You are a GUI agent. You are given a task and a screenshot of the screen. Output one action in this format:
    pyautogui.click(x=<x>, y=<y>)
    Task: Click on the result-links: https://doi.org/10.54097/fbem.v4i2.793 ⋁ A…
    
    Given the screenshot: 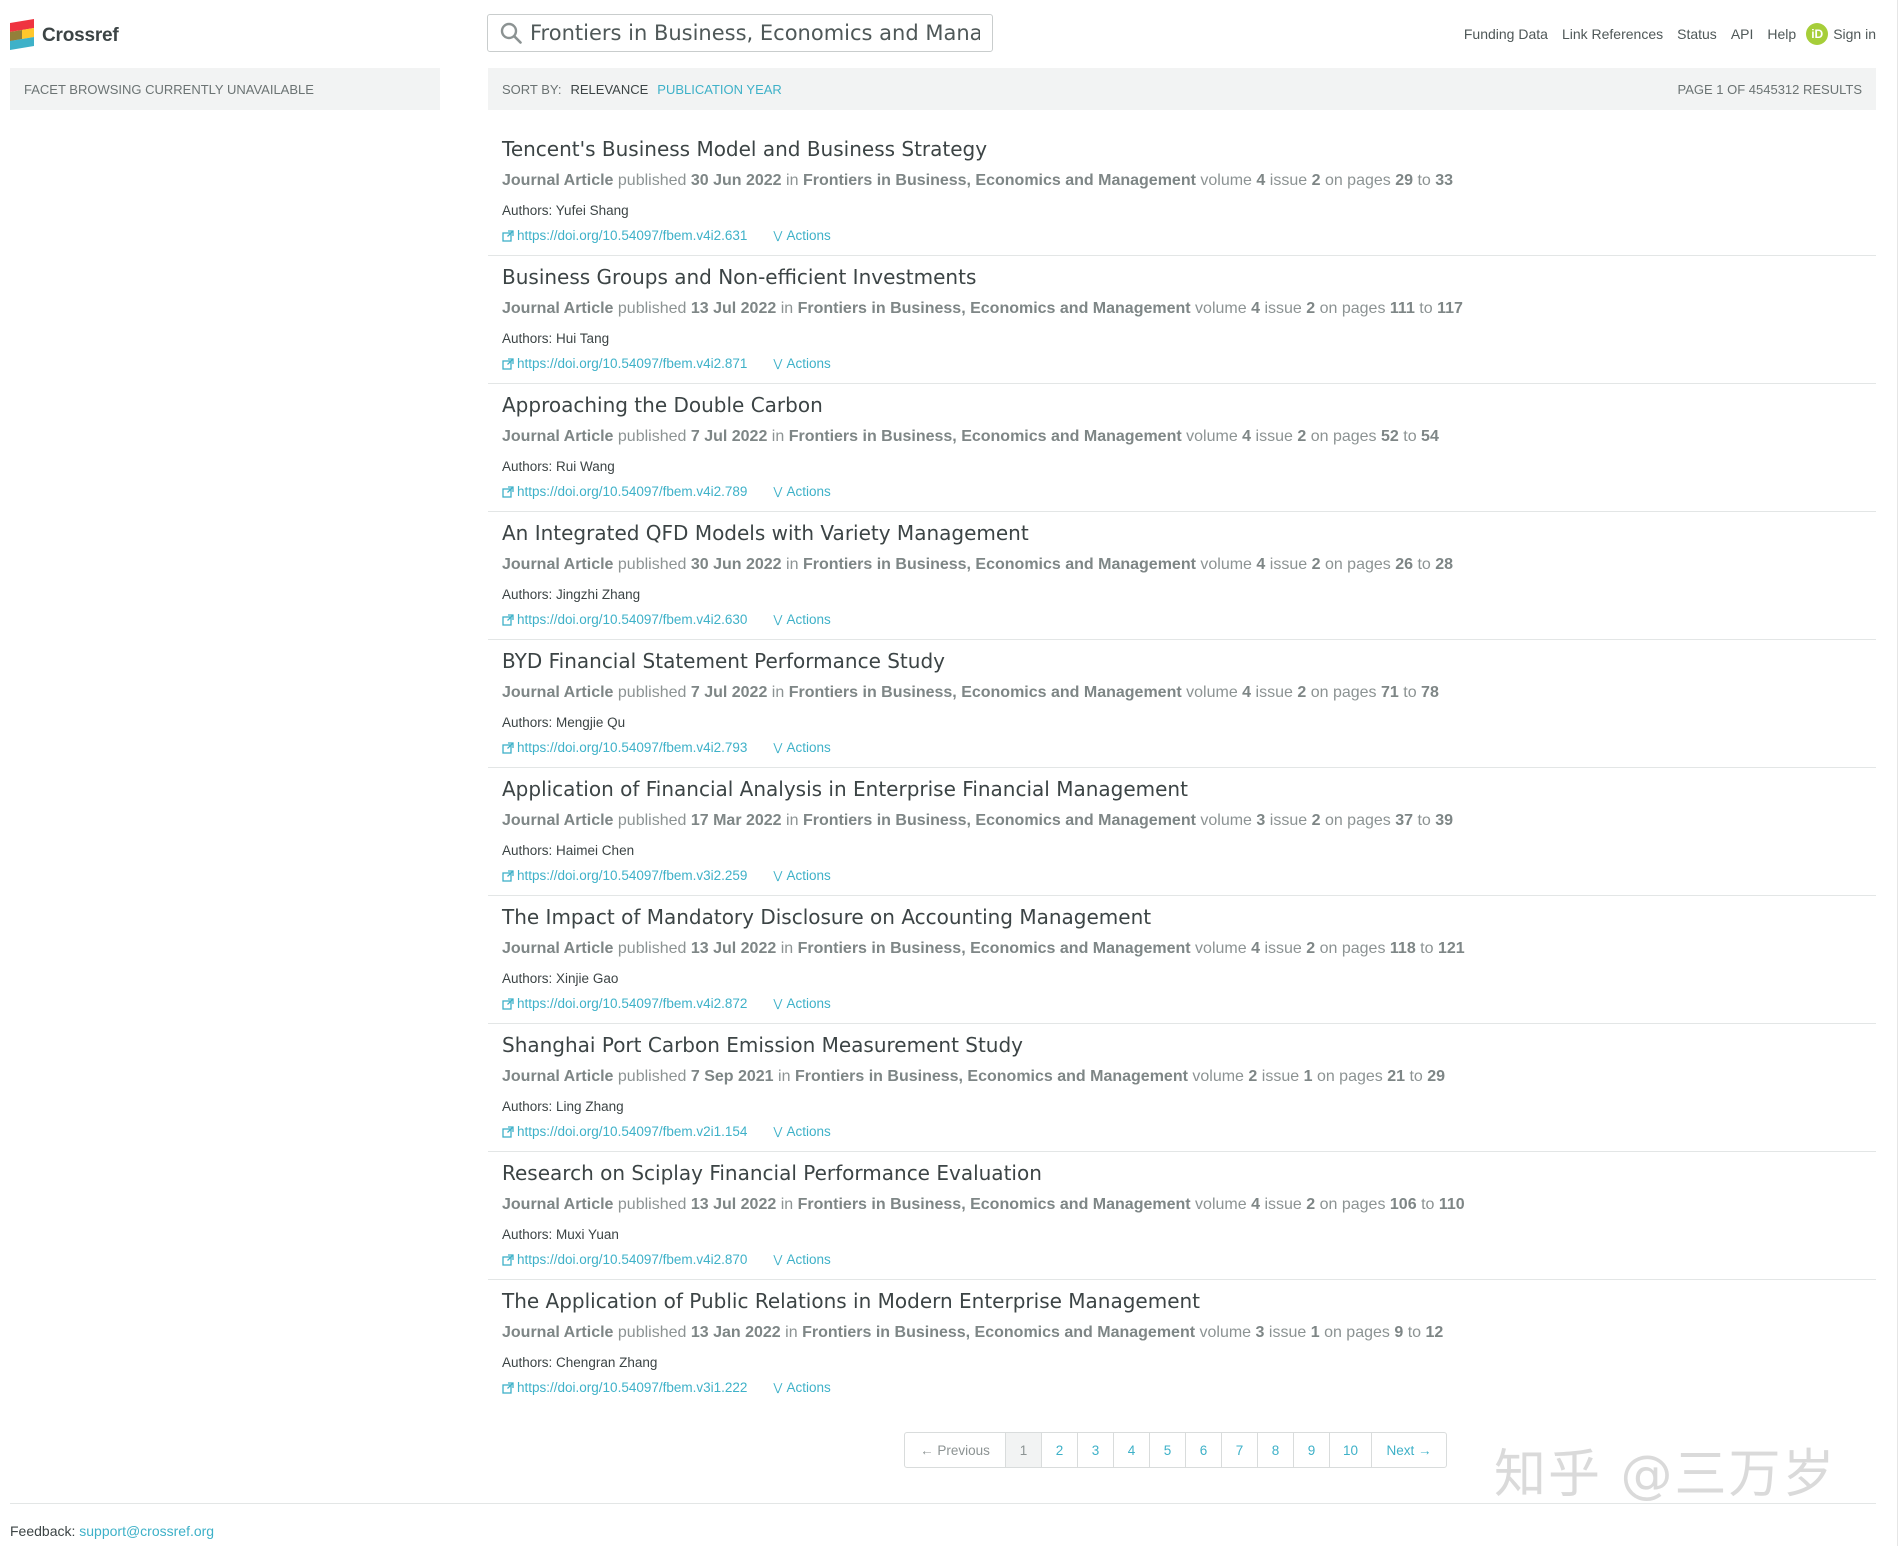 What is the action you would take?
    pyautogui.click(x=666, y=747)
    